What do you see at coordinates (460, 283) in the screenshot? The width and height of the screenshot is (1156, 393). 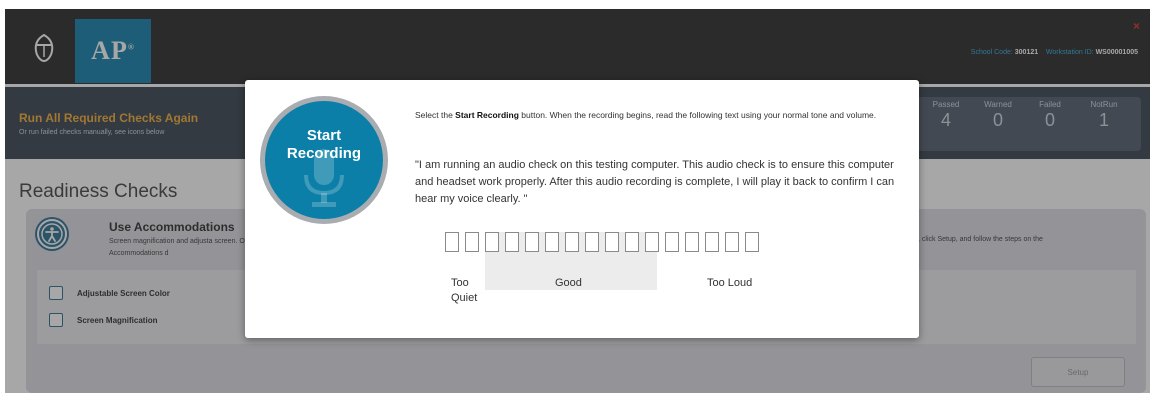 I see `too-quiet-line1: Too` at bounding box center [460, 283].